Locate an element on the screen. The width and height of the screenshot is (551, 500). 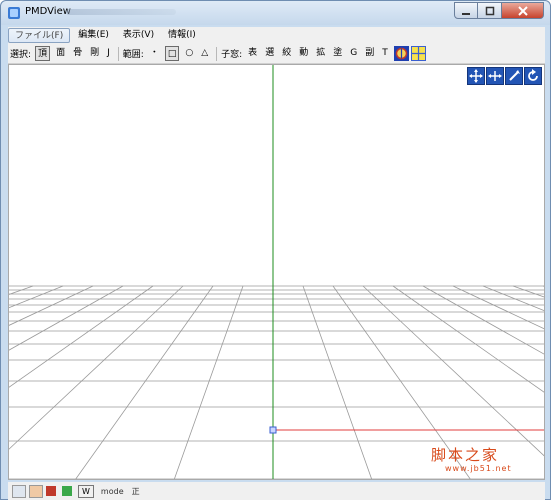
select-mode-button: 面 is located at coordinates (60, 53).